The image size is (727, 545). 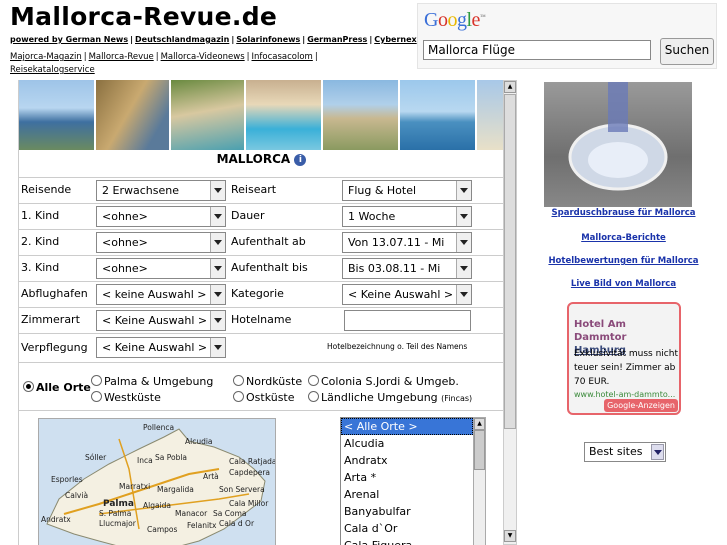 What do you see at coordinates (52, 70) in the screenshot?
I see `link-reisekatalogservice: Reisekatalogservice` at bounding box center [52, 70].